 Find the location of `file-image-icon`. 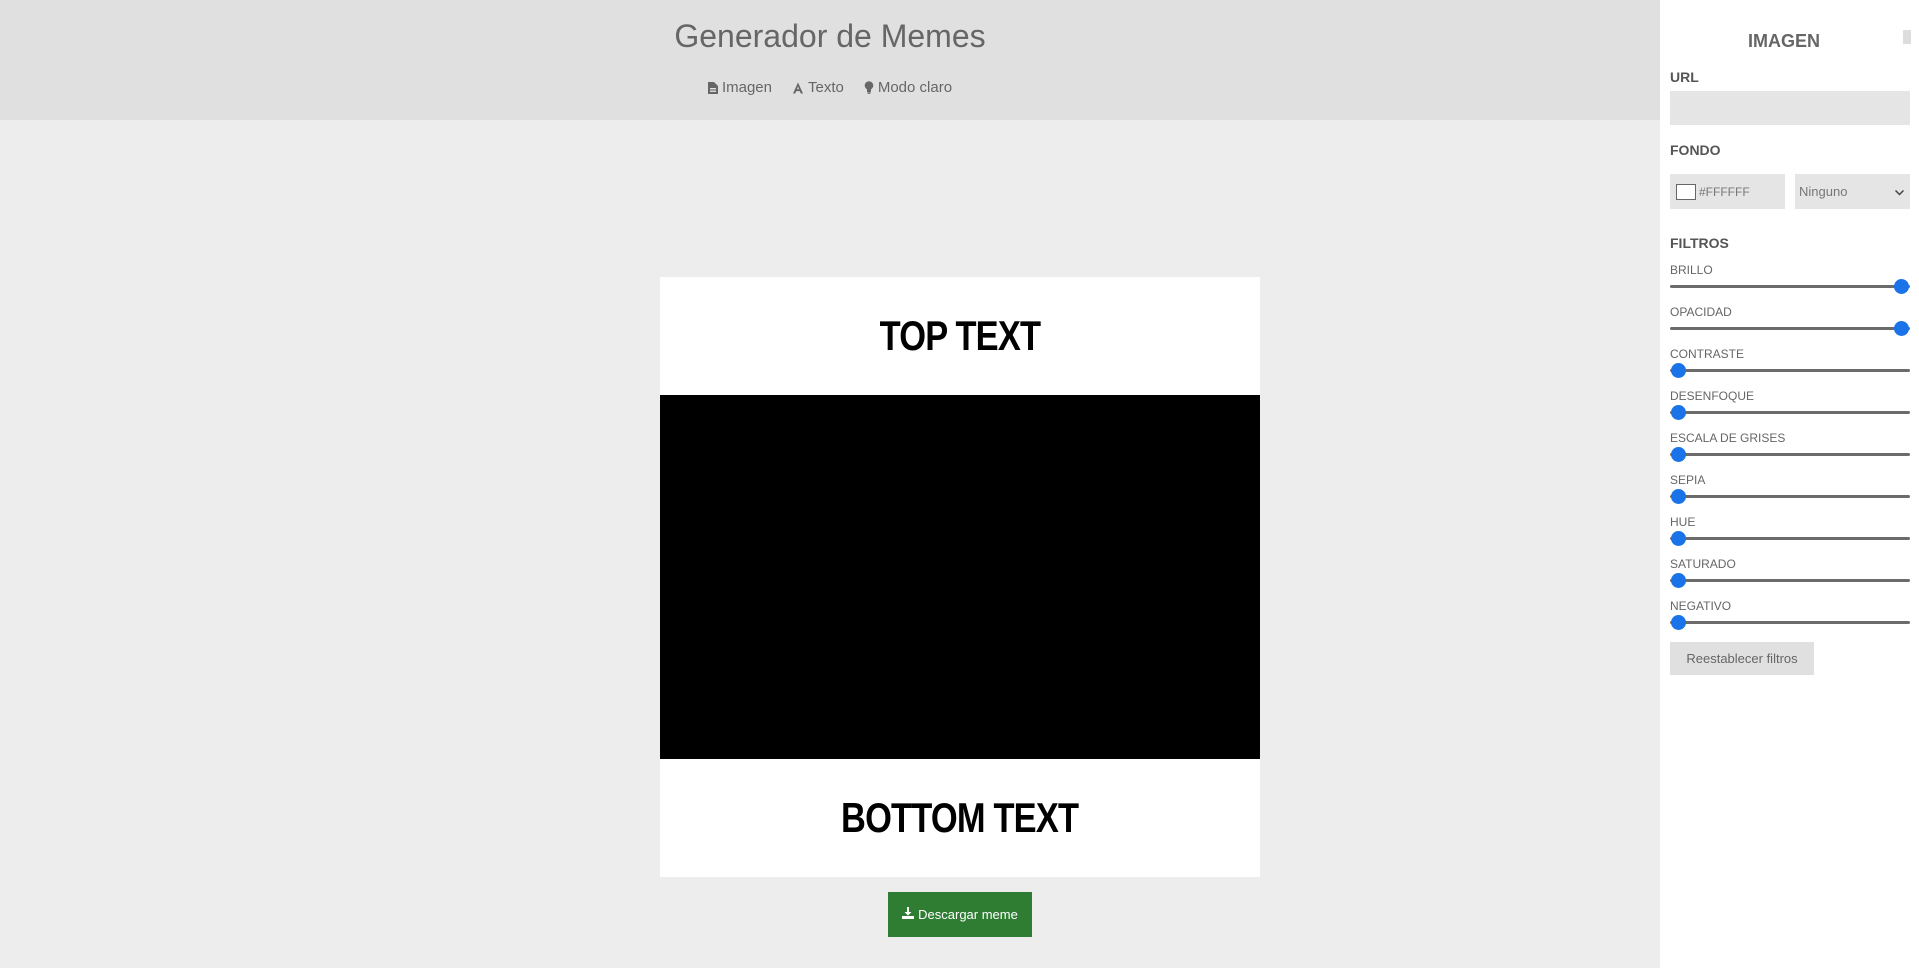

file-image-icon is located at coordinates (712, 87).